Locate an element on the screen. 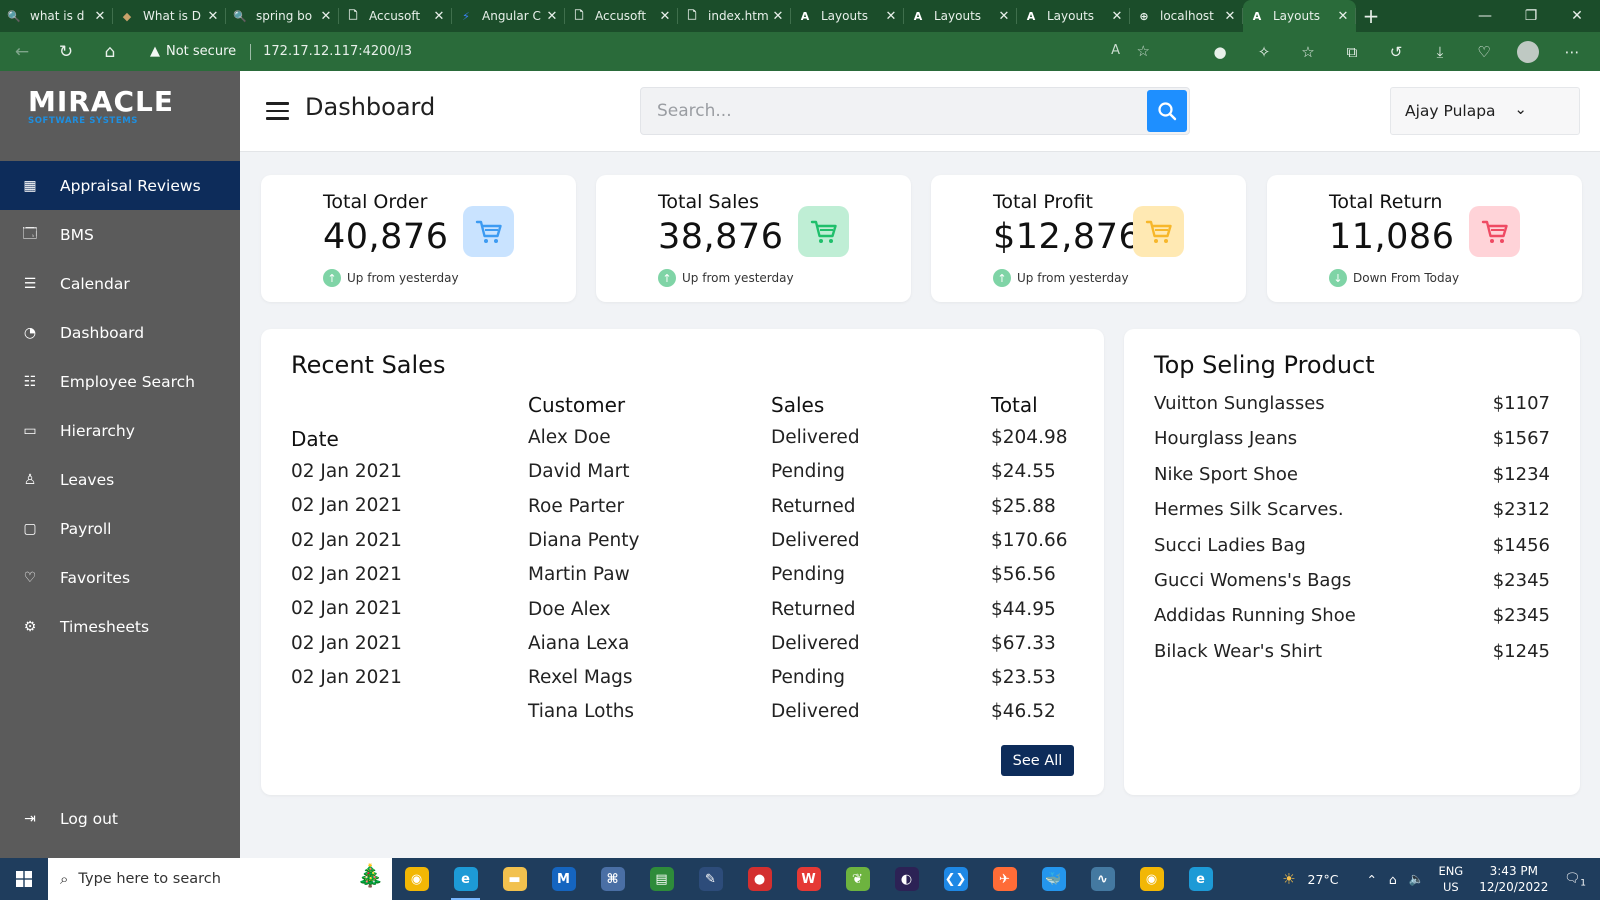 The image size is (1600, 900). list-icon: ☰ is located at coordinates (30, 283).